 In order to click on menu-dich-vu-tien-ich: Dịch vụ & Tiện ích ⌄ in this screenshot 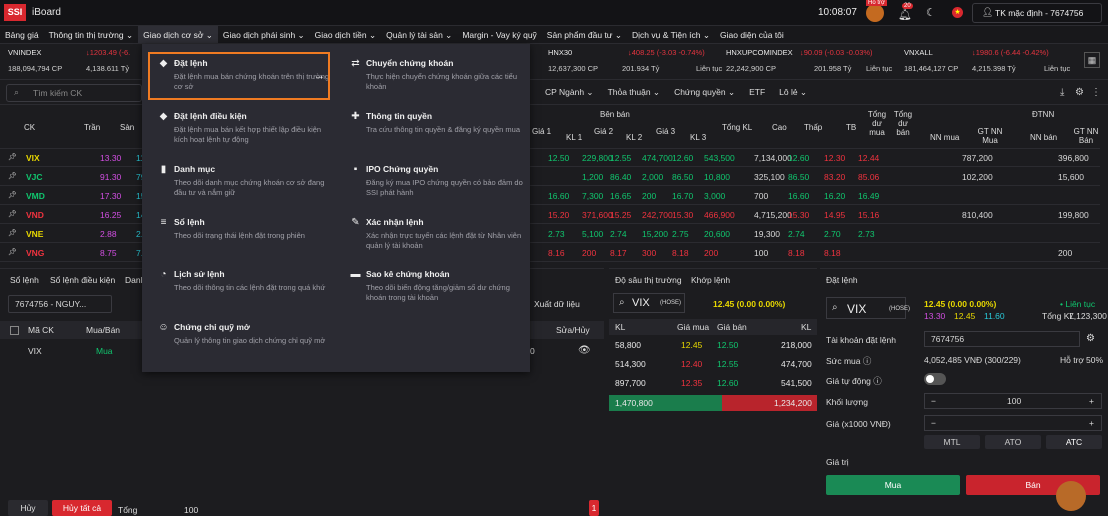, I will do `click(671, 34)`.